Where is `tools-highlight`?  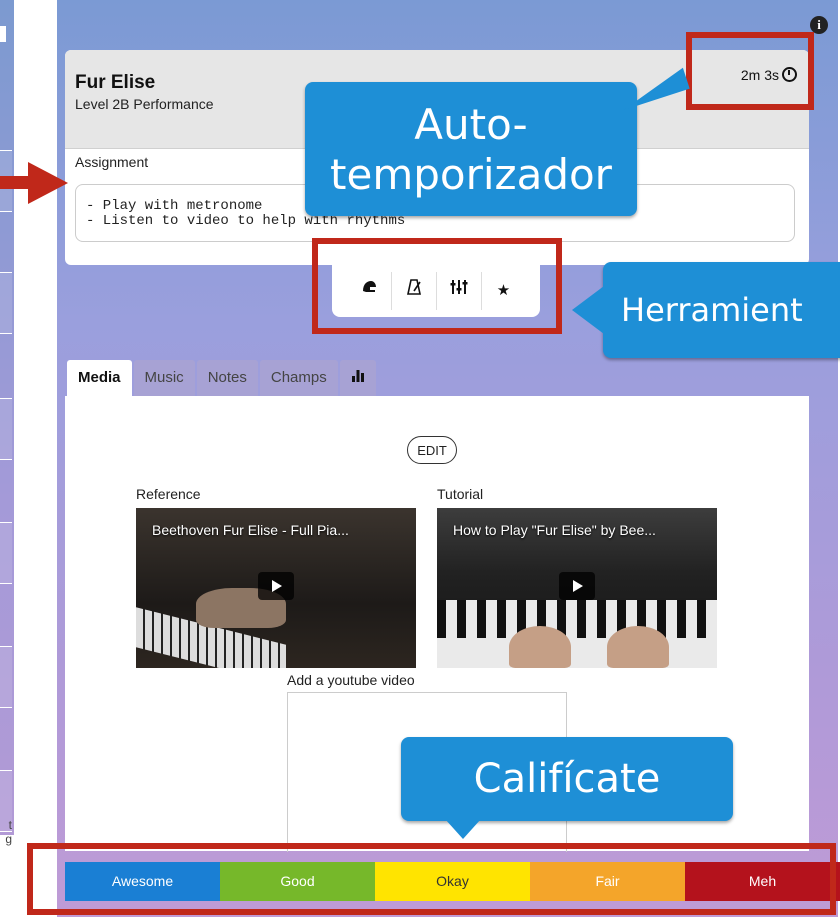 tools-highlight is located at coordinates (437, 286).